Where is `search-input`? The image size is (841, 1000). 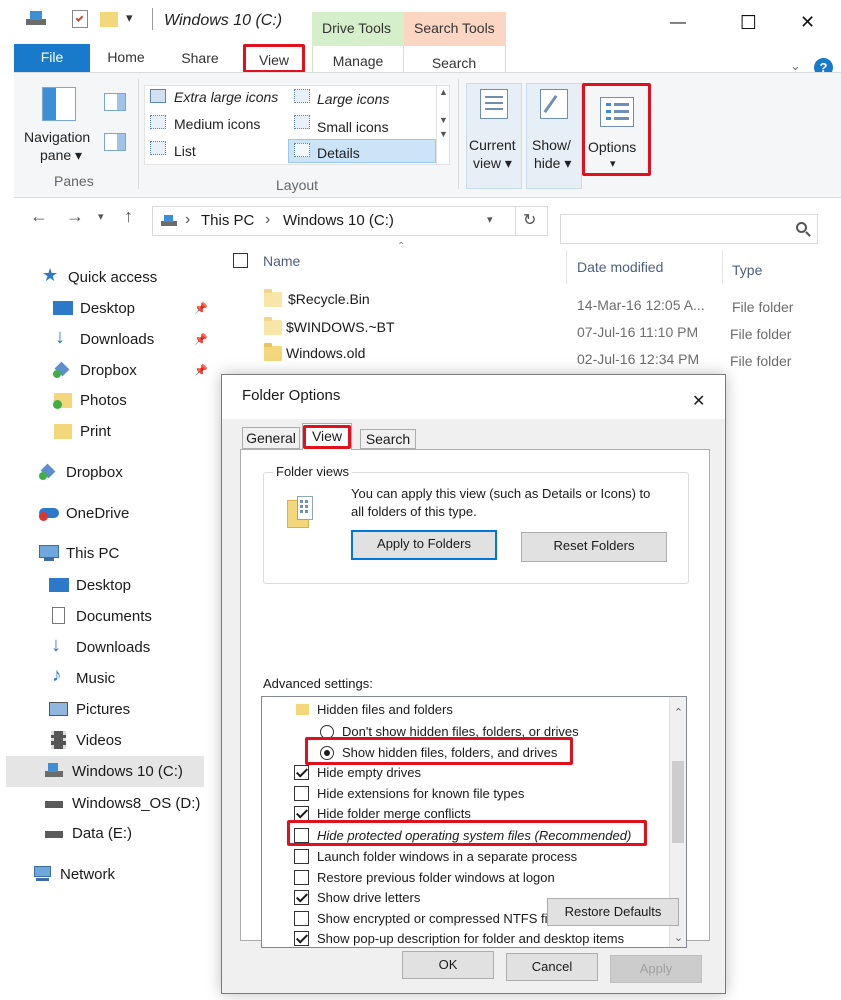 search-input is located at coordinates (689, 229).